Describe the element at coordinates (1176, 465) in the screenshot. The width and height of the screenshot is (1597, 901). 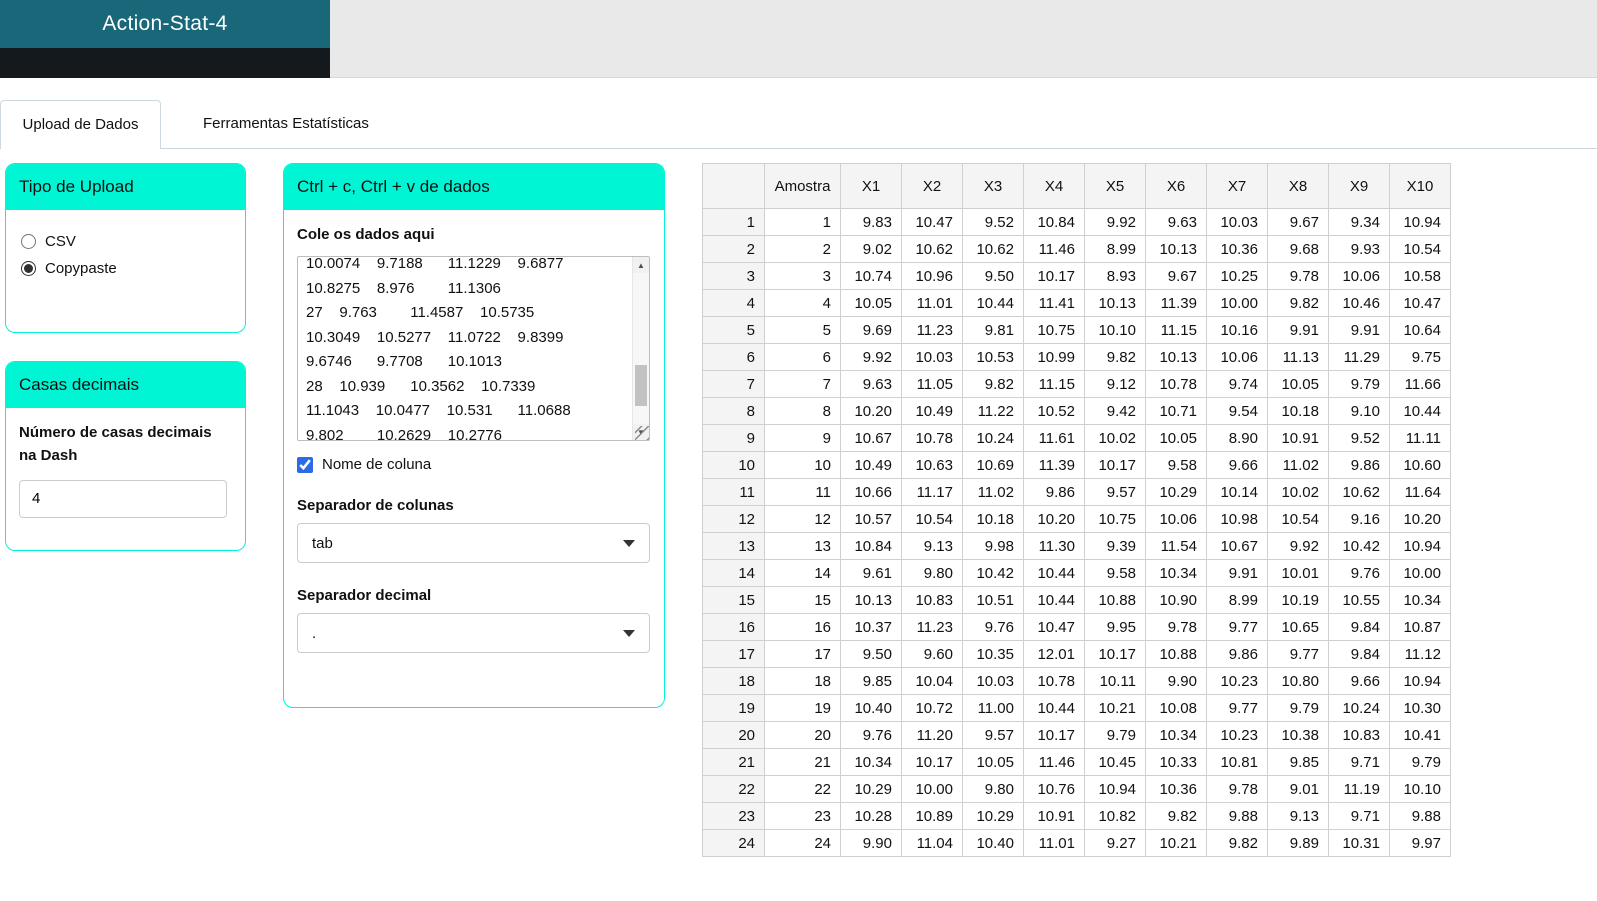
I see `data-cell: 9.58` at that location.